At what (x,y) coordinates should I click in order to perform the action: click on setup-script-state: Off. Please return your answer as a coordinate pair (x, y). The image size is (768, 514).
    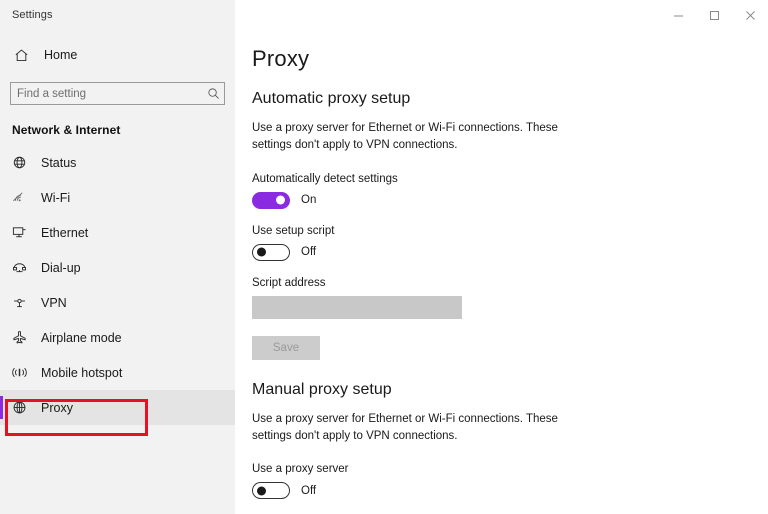
    Looking at the image, I should click on (309, 252).